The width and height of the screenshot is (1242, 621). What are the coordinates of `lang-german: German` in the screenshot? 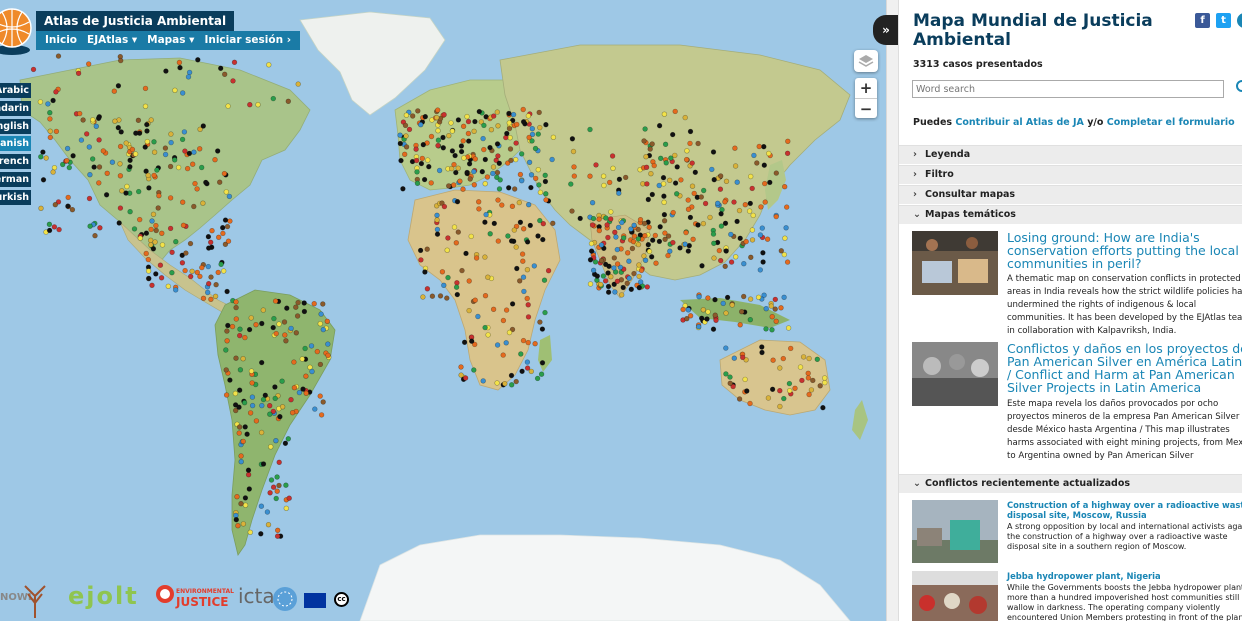 It's located at (15, 179).